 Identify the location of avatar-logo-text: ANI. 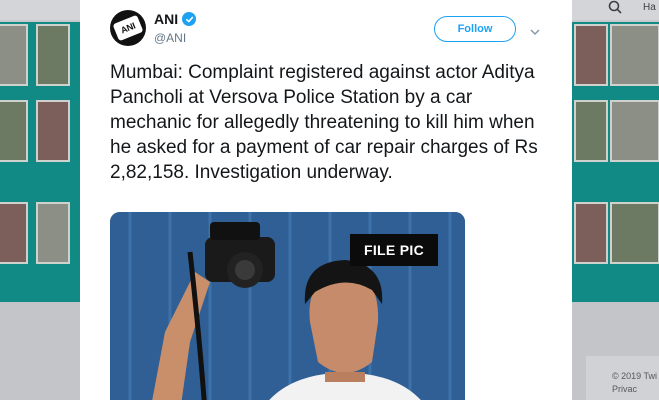
(128, 28).